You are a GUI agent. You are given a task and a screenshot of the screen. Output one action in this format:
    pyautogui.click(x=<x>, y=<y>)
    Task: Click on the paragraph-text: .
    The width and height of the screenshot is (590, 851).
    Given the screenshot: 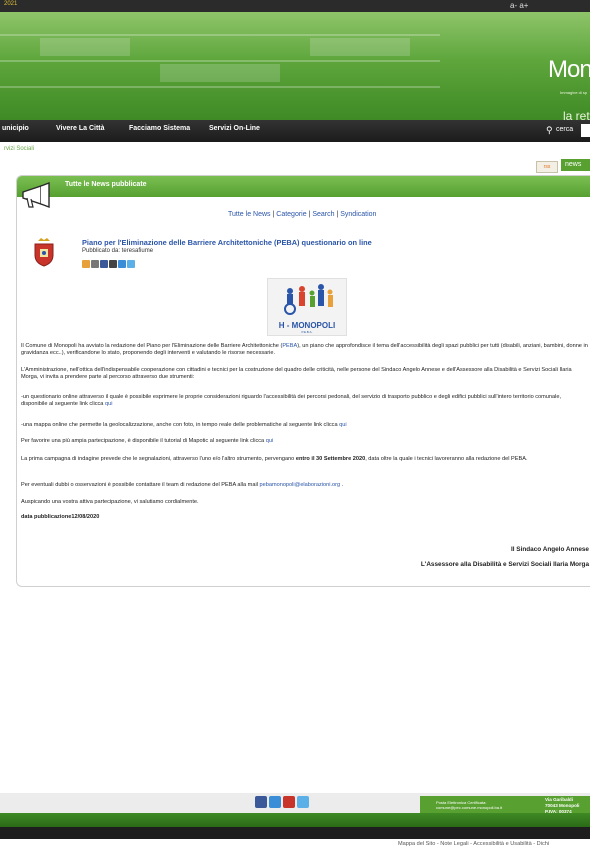 What is the action you would take?
    pyautogui.click(x=342, y=485)
    